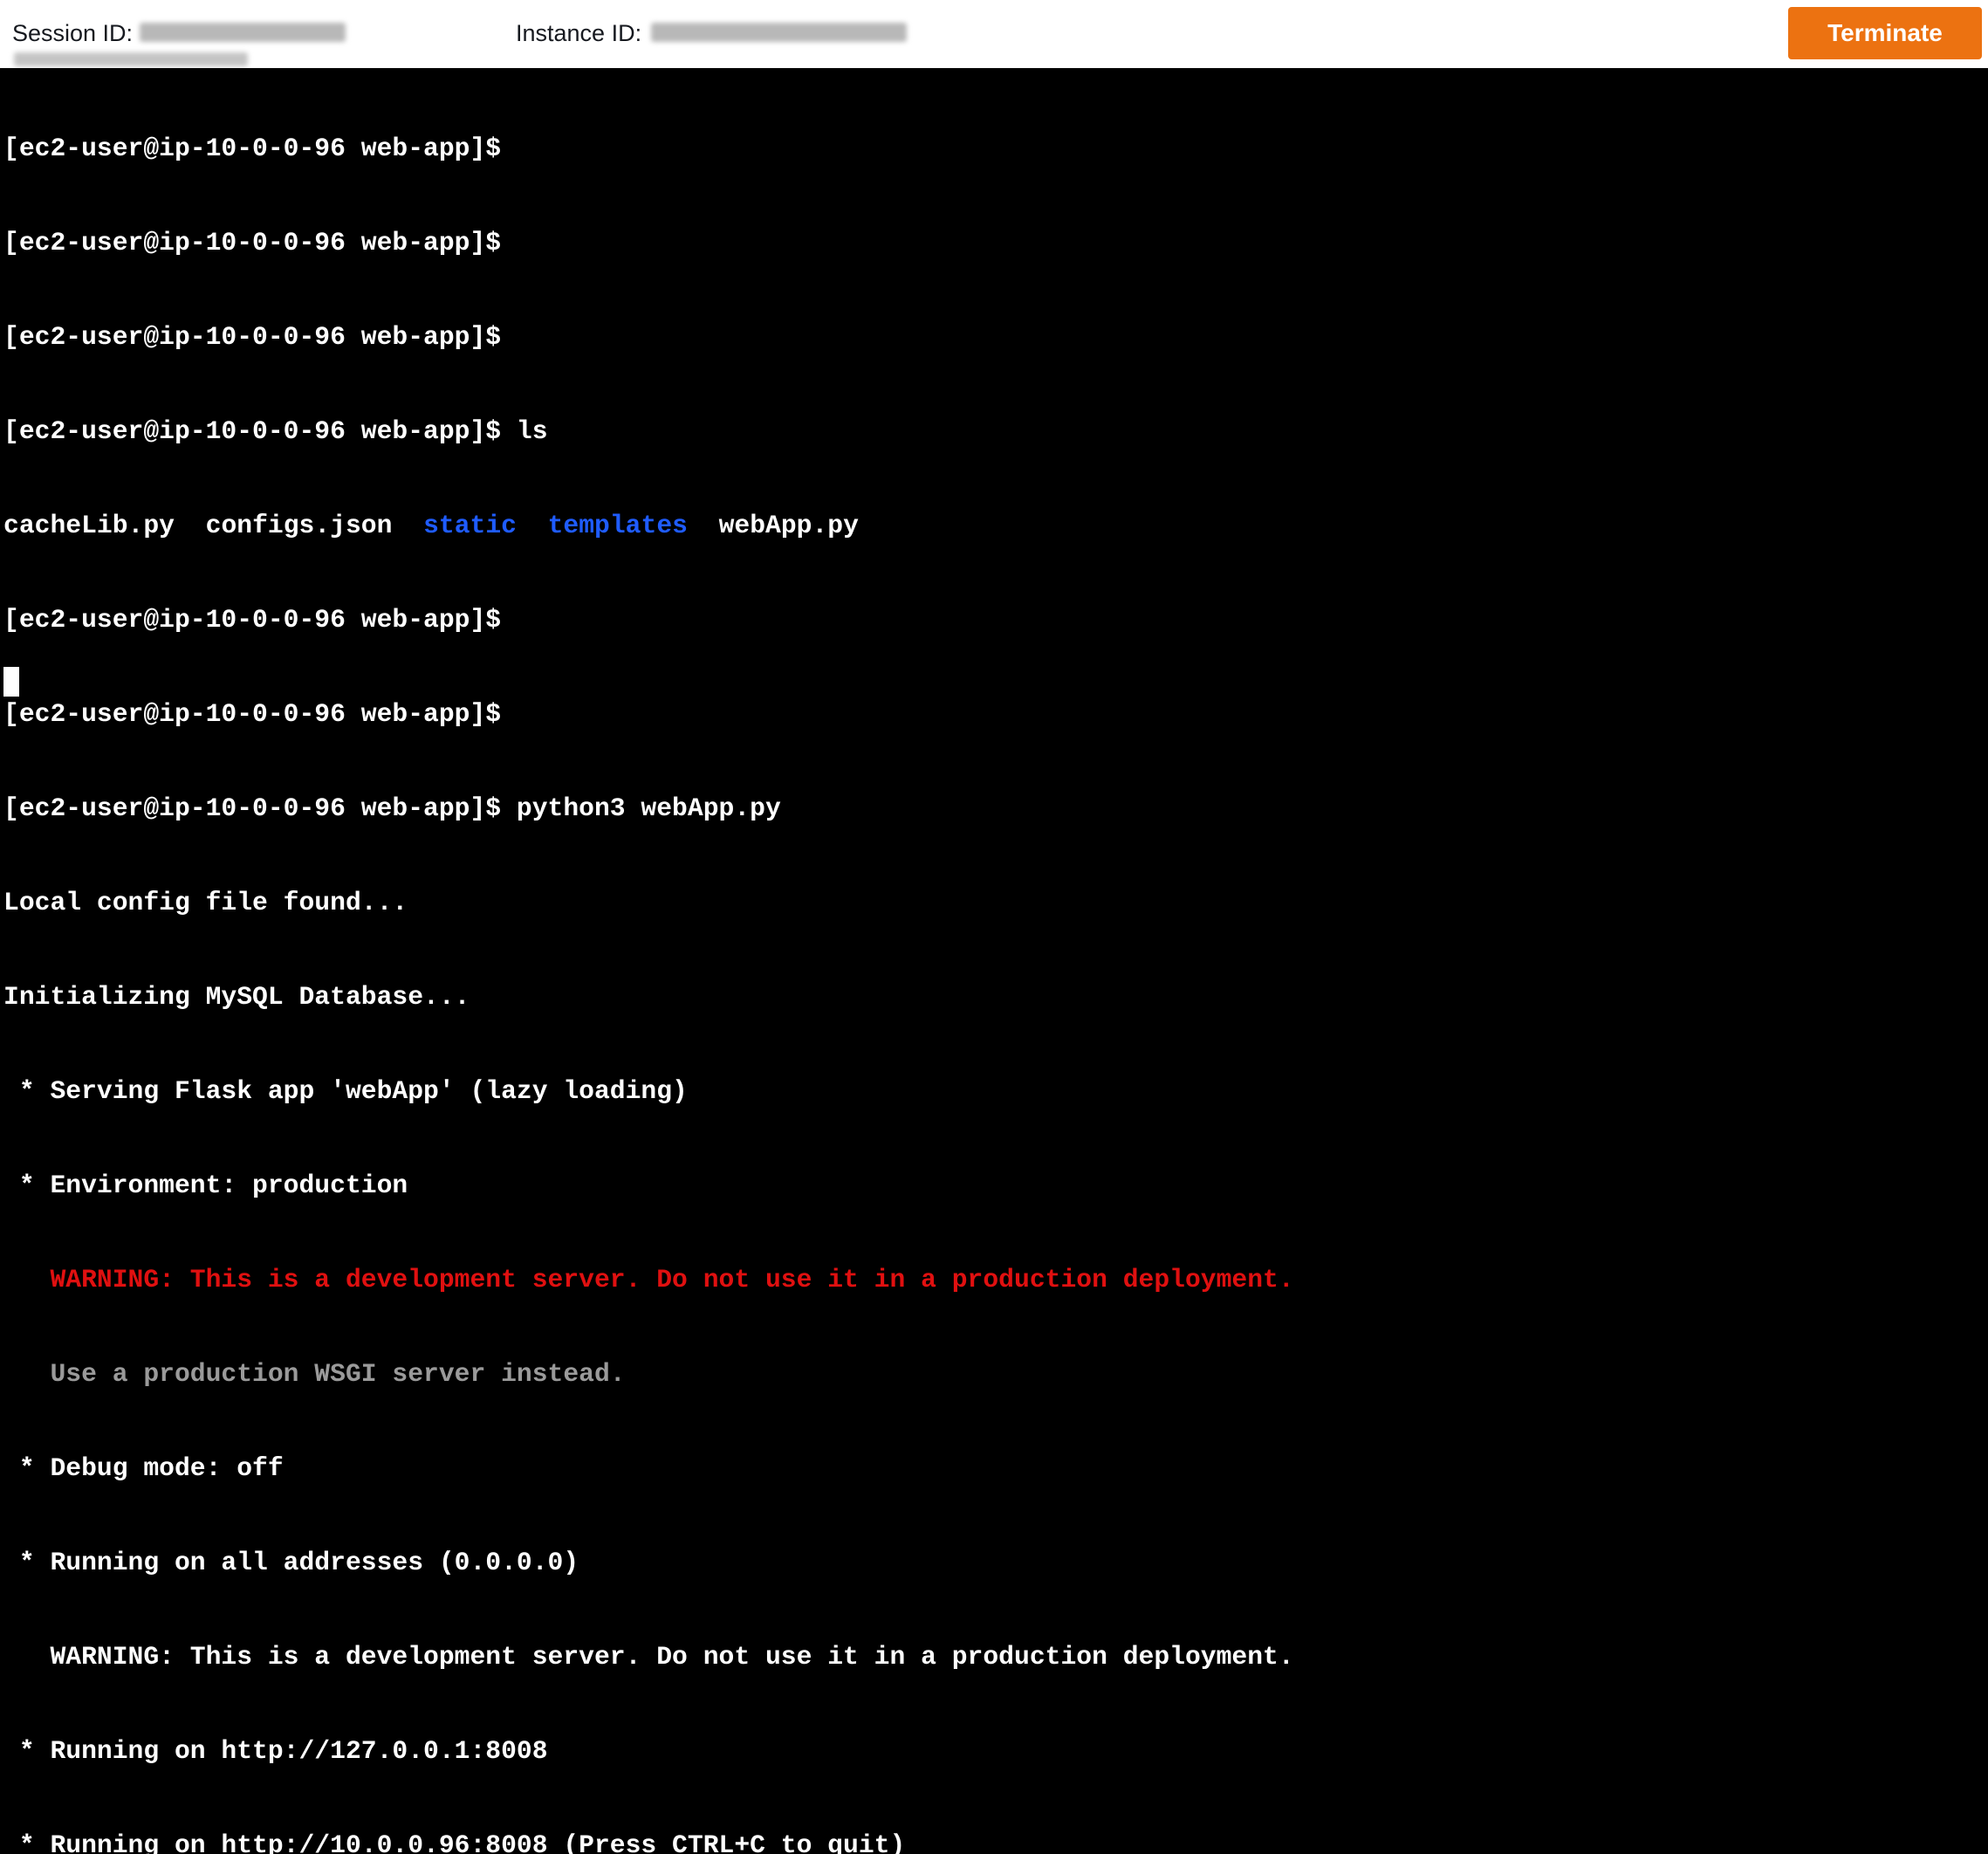  Describe the element at coordinates (779, 32) in the screenshot. I see `instance-id-value-redacted` at that location.